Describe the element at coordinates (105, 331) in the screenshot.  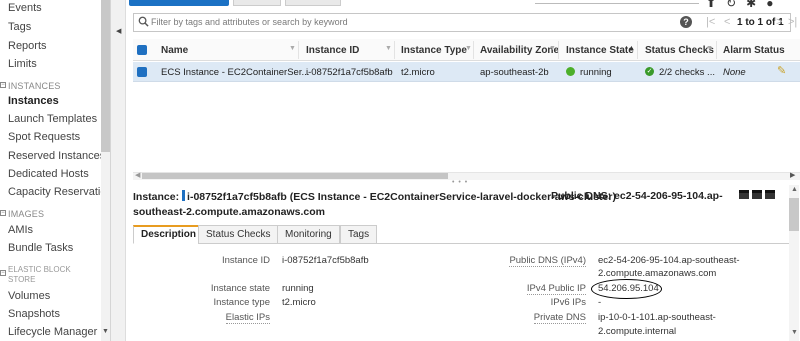
I see `sidebar-scroll-down-icon: ▼` at that location.